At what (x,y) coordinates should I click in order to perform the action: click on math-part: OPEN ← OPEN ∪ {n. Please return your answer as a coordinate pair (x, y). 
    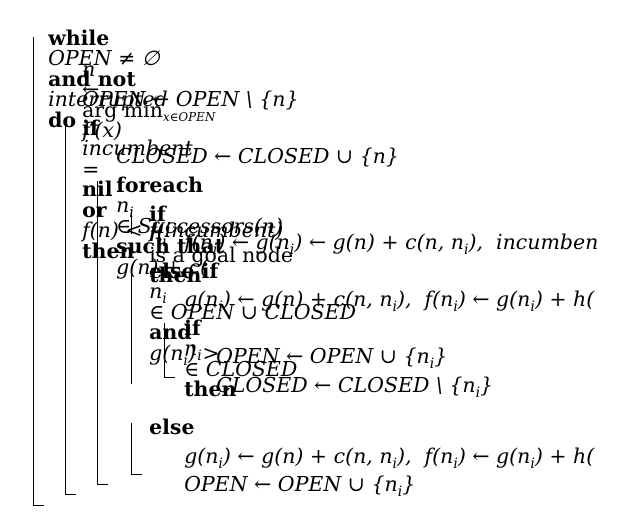
    Looking at the image, I should click on (291, 483).